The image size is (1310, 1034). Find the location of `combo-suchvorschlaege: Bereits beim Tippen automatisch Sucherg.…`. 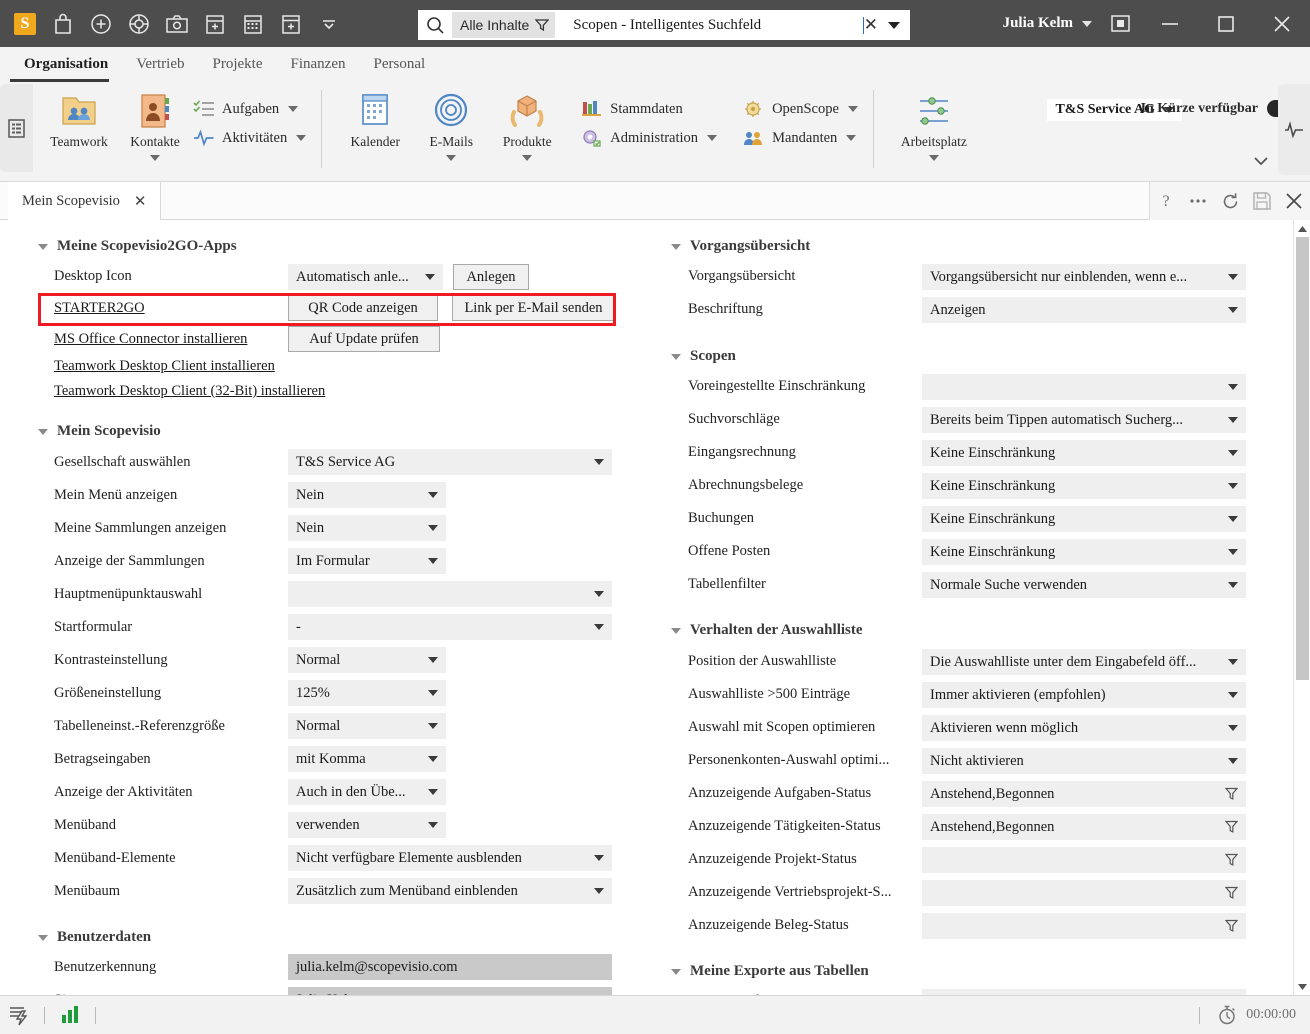

combo-suchvorschlaege: Bereits beim Tippen automatisch Sucherg.… is located at coordinates (1084, 420).